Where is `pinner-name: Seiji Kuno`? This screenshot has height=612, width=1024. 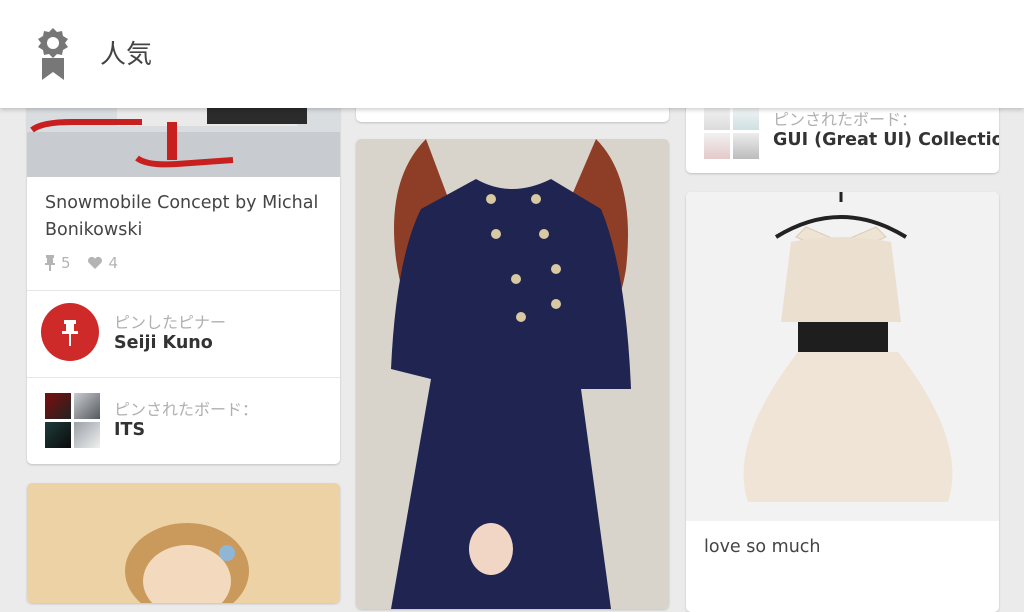
pinner-name: Seiji Kuno is located at coordinates (163, 343).